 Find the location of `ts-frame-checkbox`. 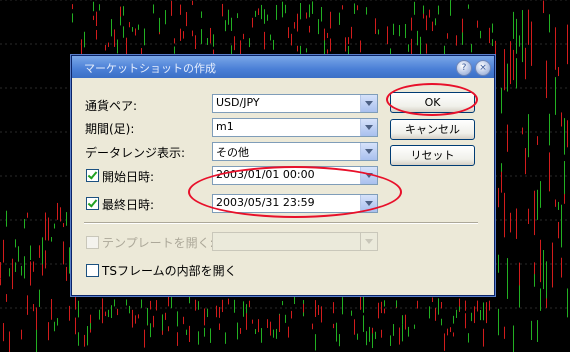

ts-frame-checkbox is located at coordinates (92, 270).